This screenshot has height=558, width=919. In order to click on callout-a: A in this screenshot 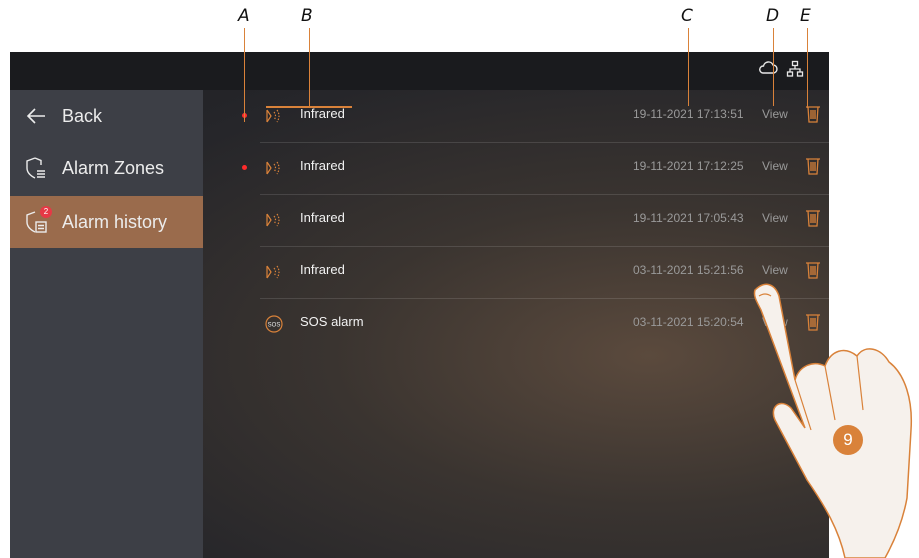, I will do `click(244, 16)`.